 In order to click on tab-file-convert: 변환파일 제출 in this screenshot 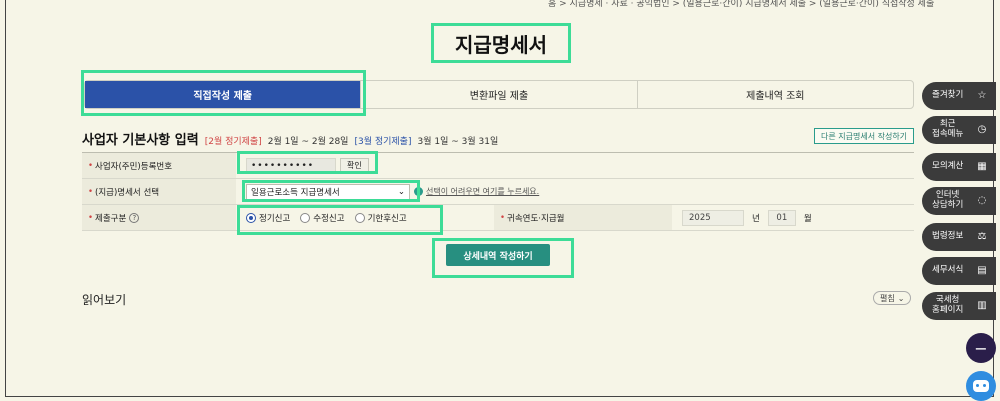, I will do `click(498, 94)`.